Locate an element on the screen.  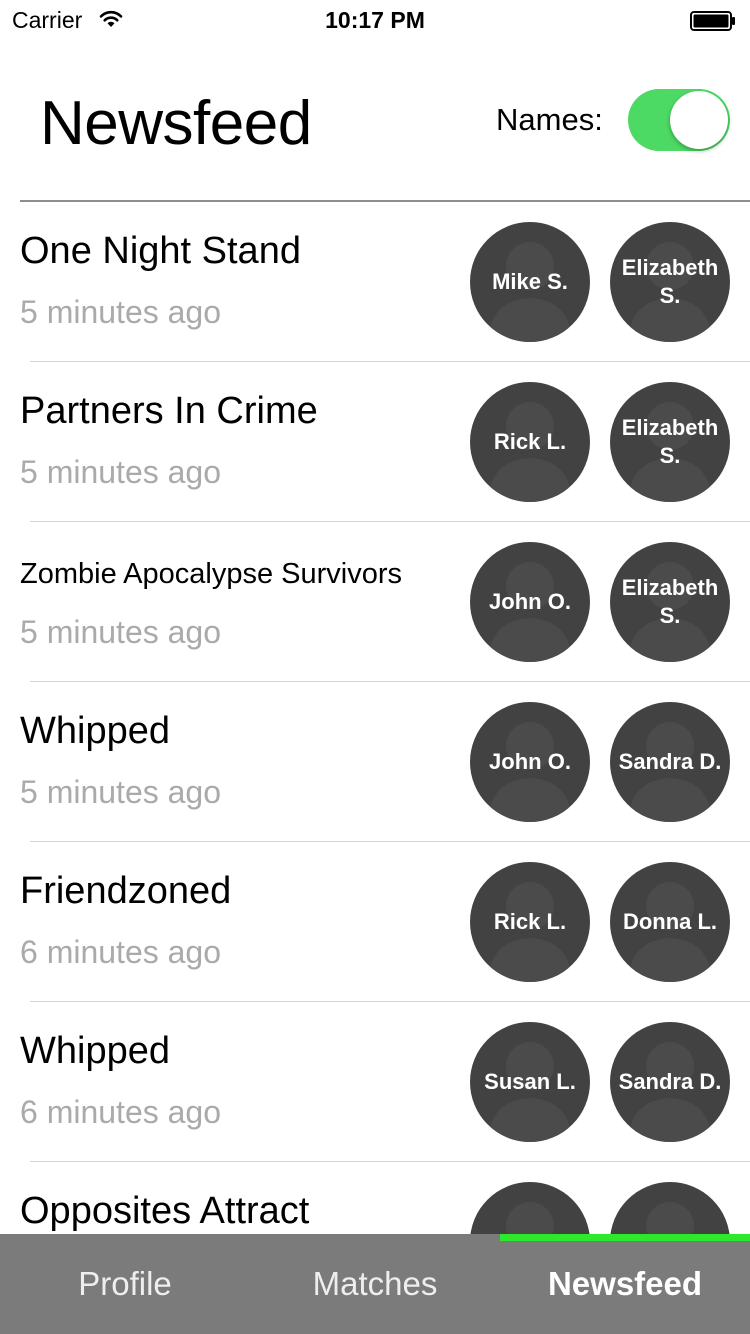
avatar-name: Susan L. is located at coordinates (530, 1081).